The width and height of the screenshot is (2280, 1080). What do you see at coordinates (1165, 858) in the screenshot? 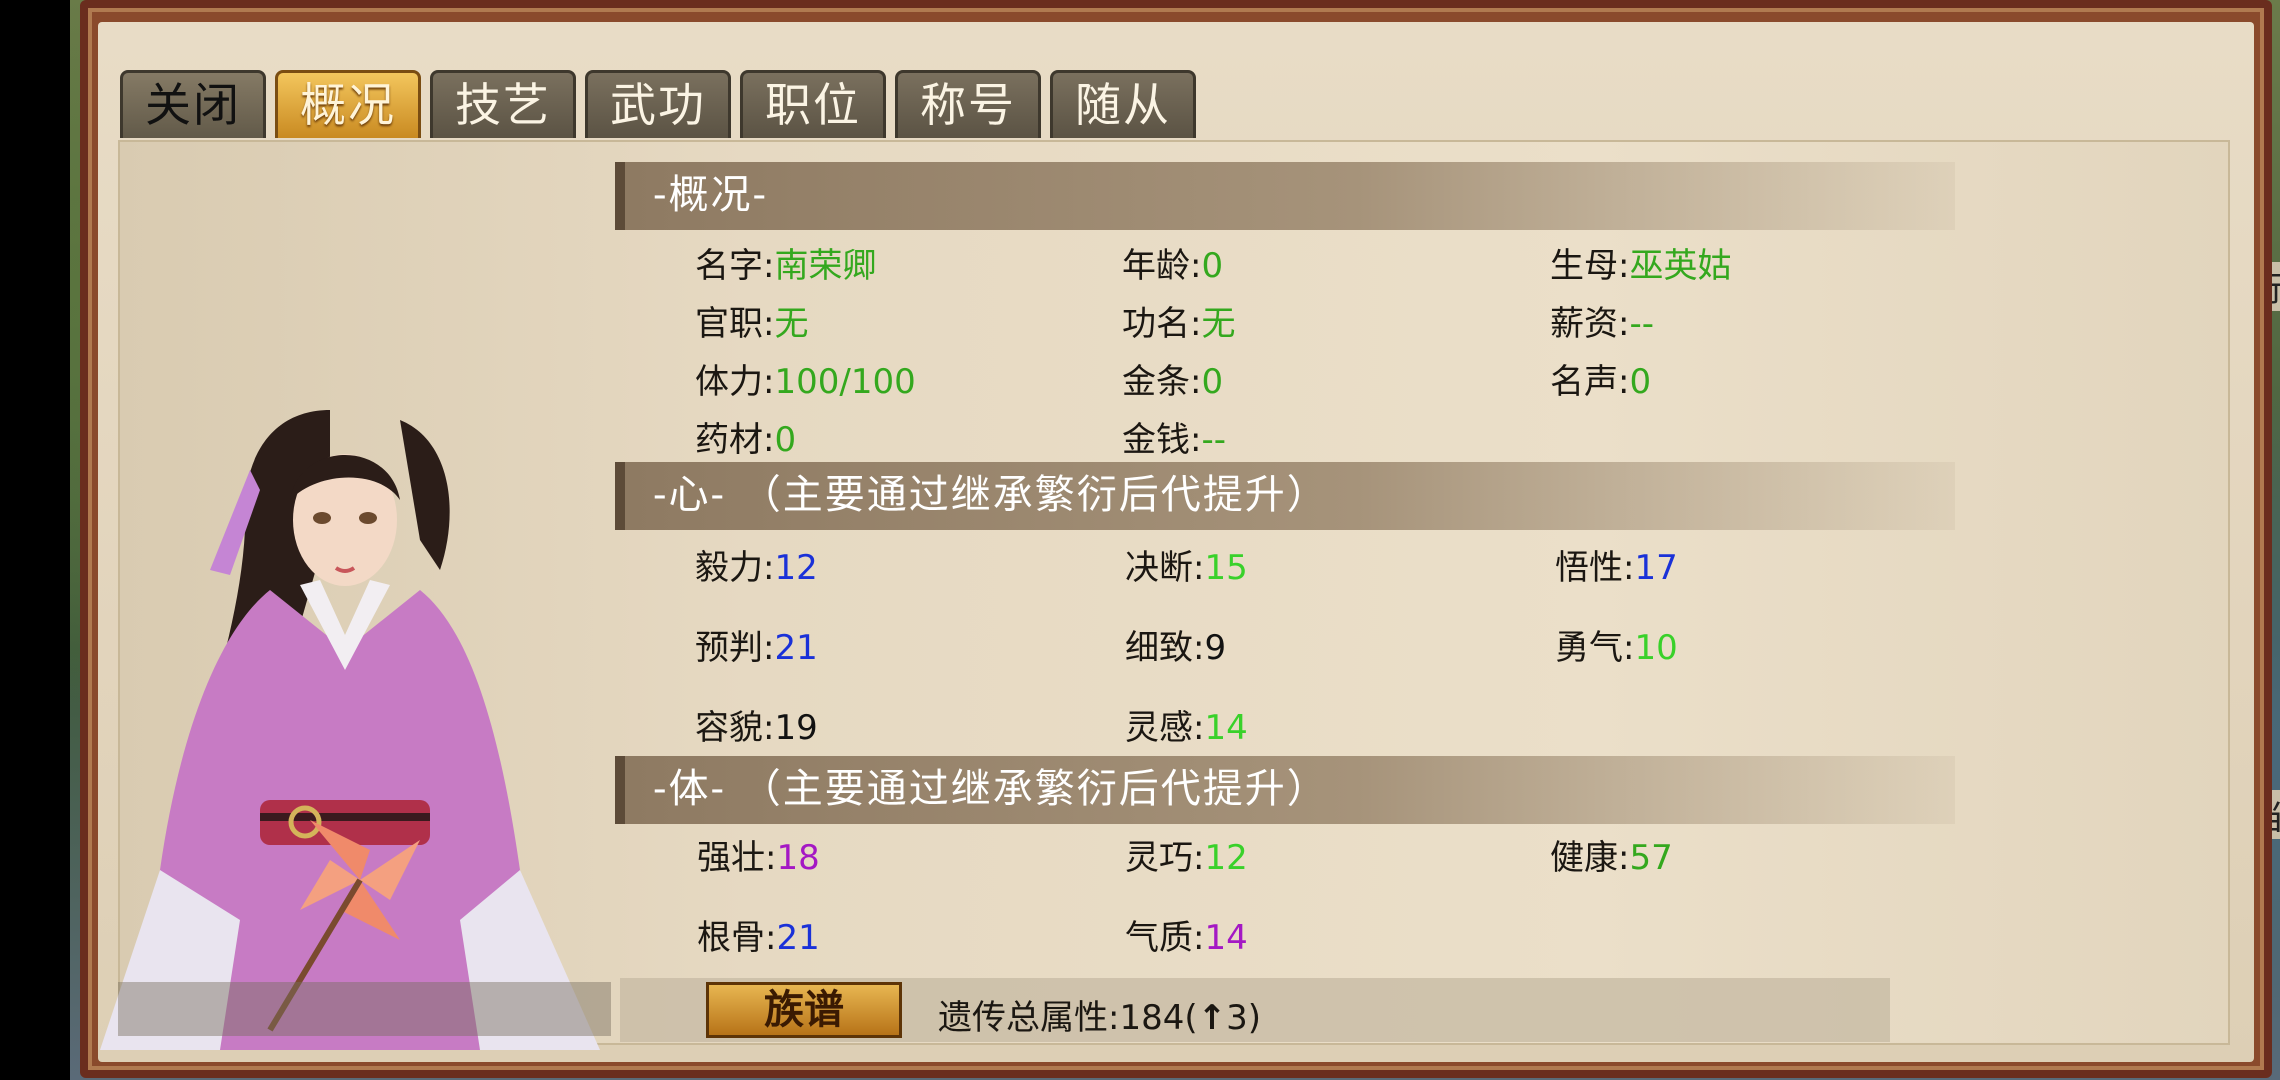
I see `label-agility: 灵巧:` at bounding box center [1165, 858].